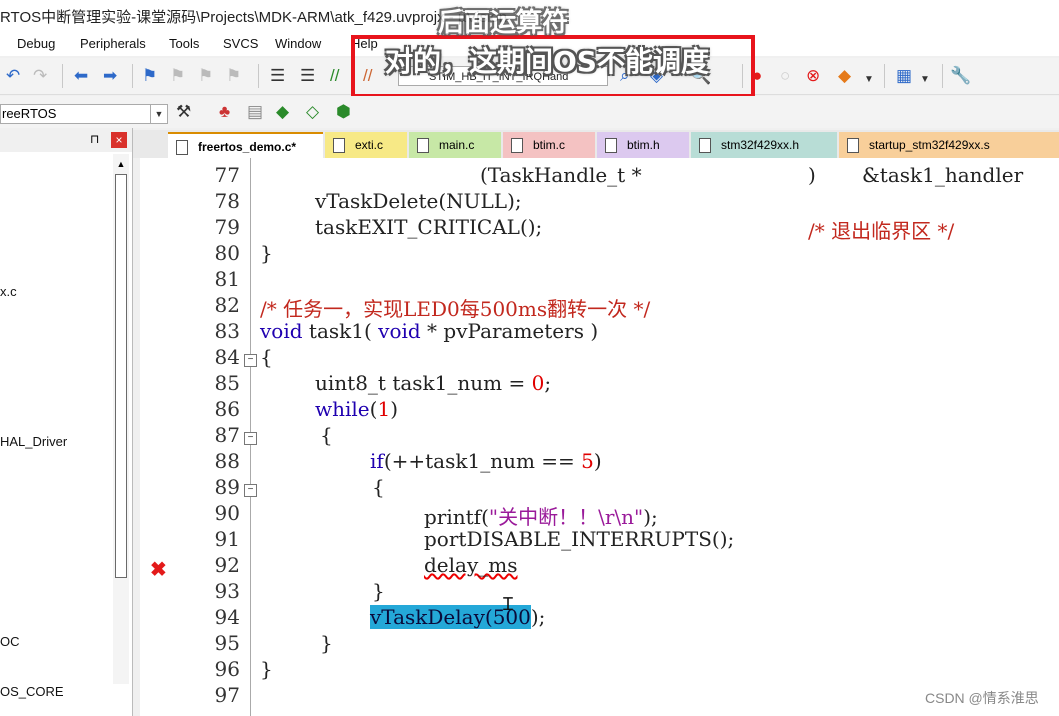 Image resolution: width=1059 pixels, height=716 pixels. I want to click on manage-project-icon: ♣, so click(224, 112).